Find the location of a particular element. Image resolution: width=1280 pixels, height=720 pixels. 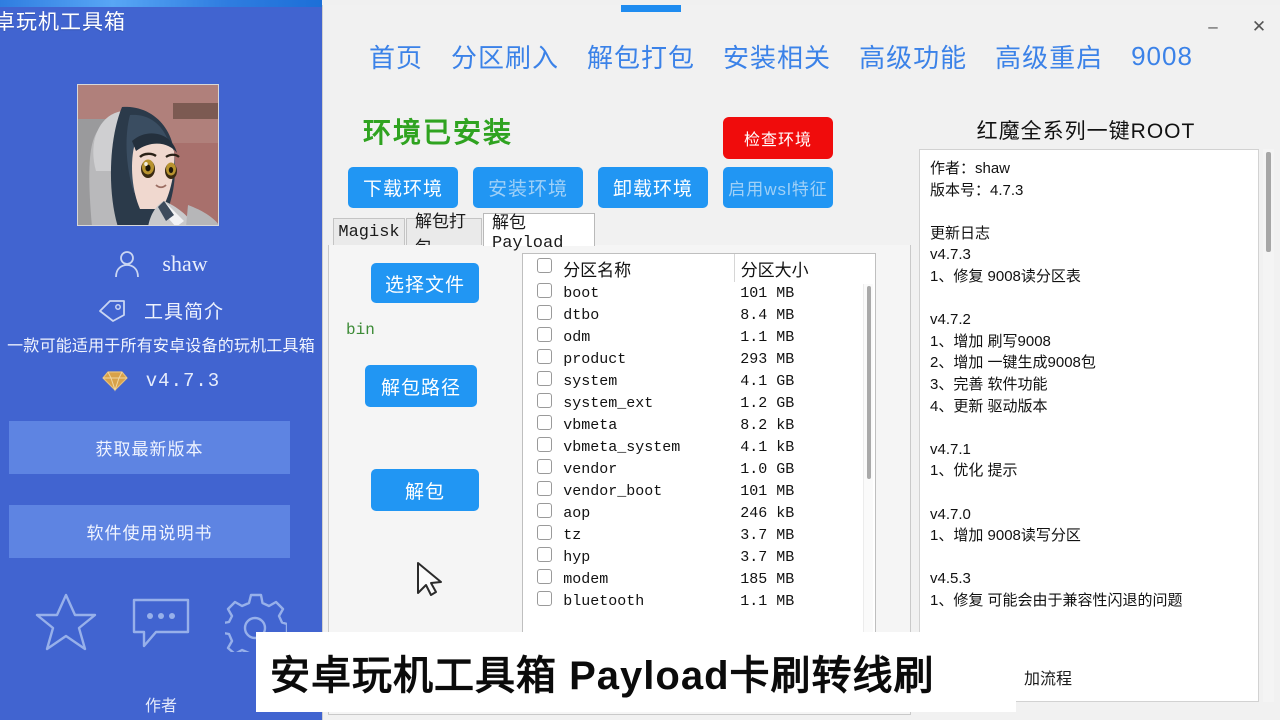

tab-unpack-payload: 解包Payload is located at coordinates (539, 233).